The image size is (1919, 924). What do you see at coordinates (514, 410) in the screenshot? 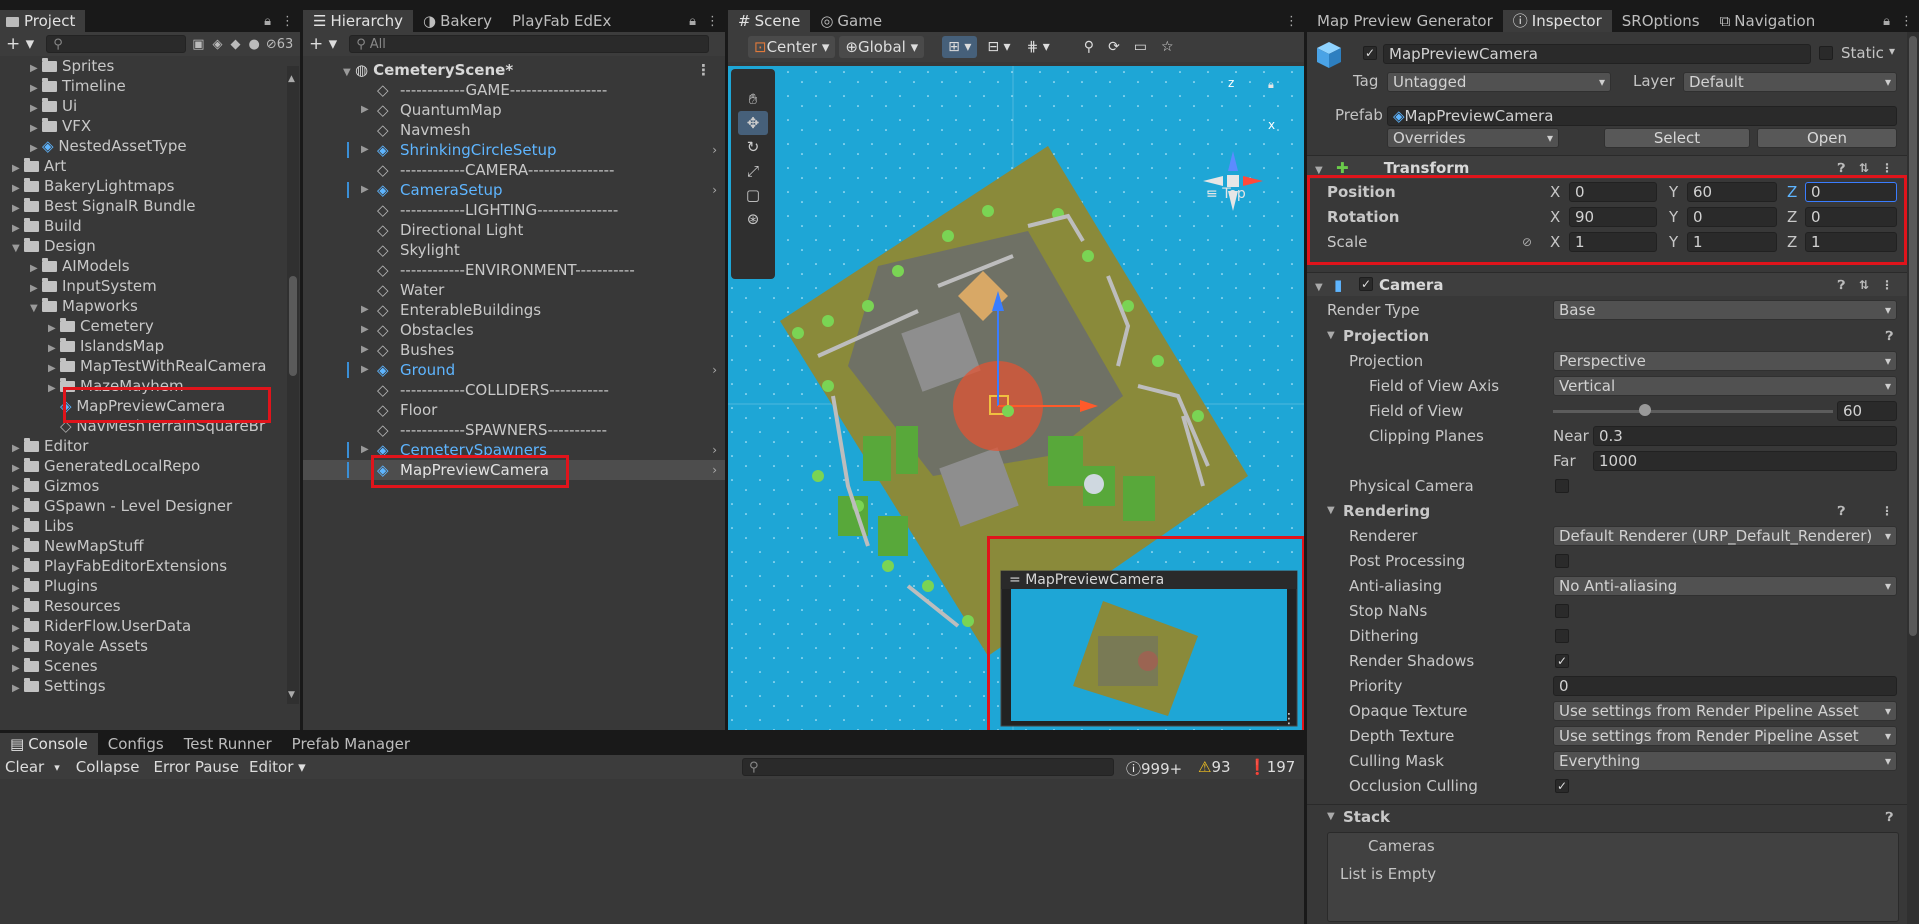
I see `hierarchy-item: ◇ Floor` at bounding box center [514, 410].